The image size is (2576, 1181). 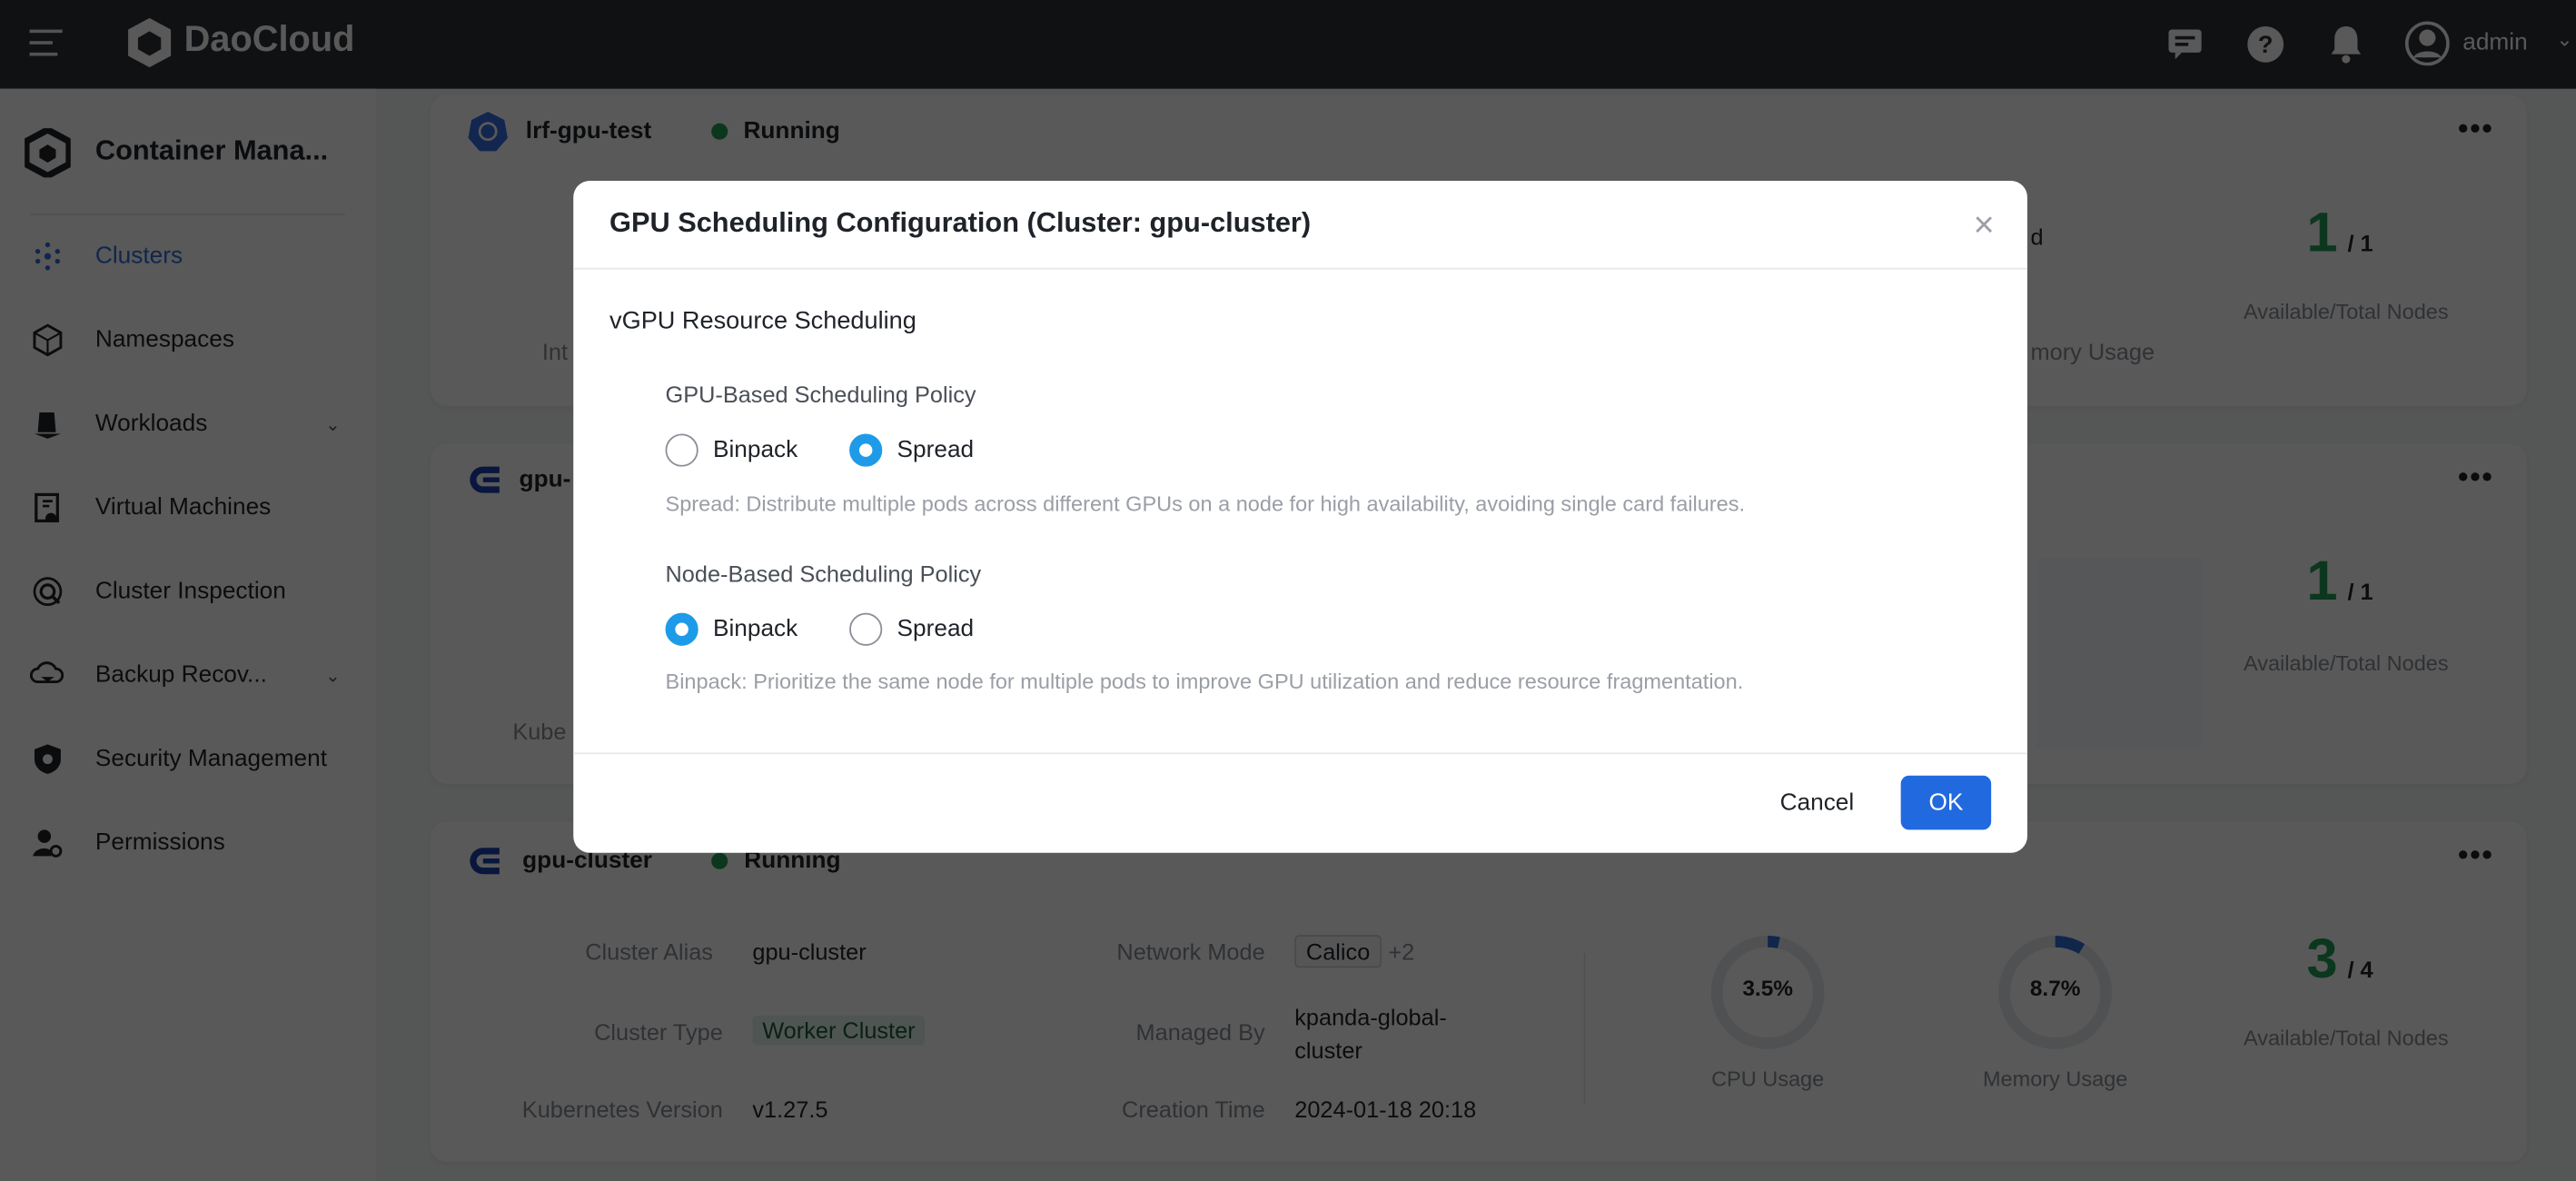 I want to click on sidebar-item-label: Cluster Inspection, so click(x=190, y=591).